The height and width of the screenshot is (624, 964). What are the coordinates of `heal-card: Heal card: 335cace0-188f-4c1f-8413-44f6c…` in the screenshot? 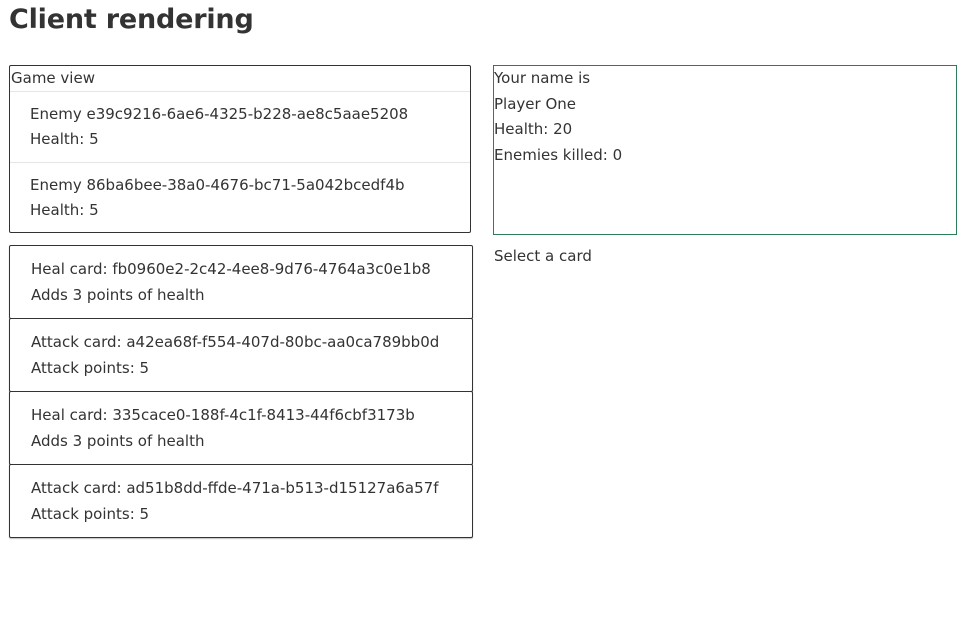 It's located at (241, 428).